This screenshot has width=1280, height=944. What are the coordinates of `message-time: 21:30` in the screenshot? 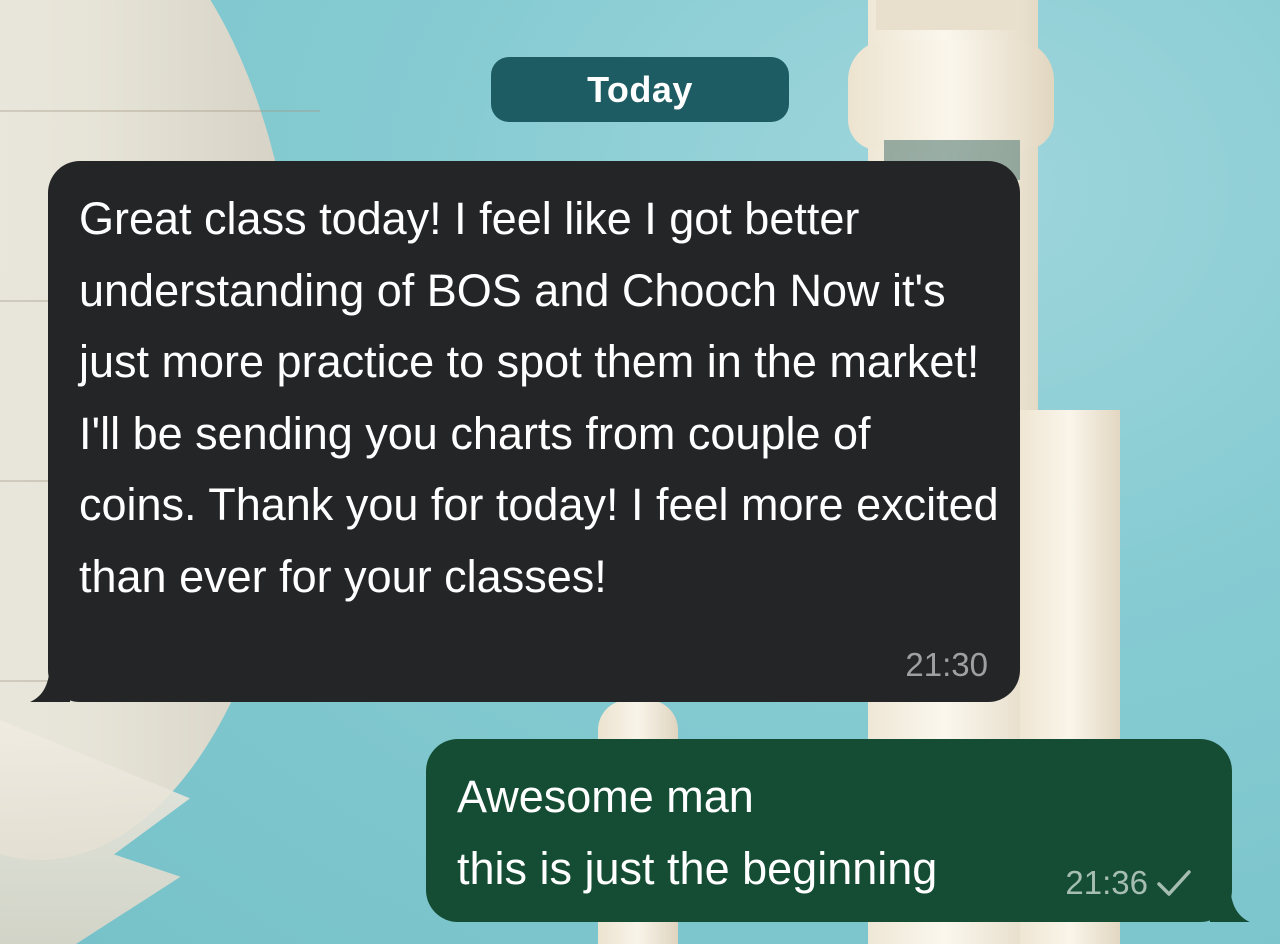 It's located at (946, 664).